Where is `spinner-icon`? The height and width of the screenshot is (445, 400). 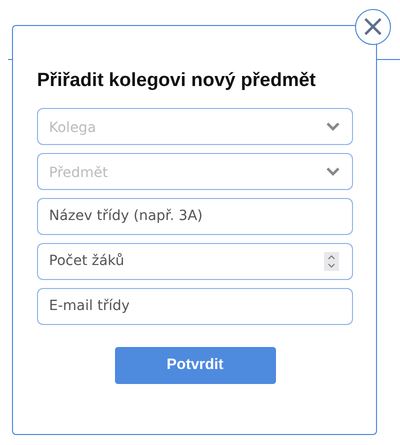 spinner-icon is located at coordinates (331, 261).